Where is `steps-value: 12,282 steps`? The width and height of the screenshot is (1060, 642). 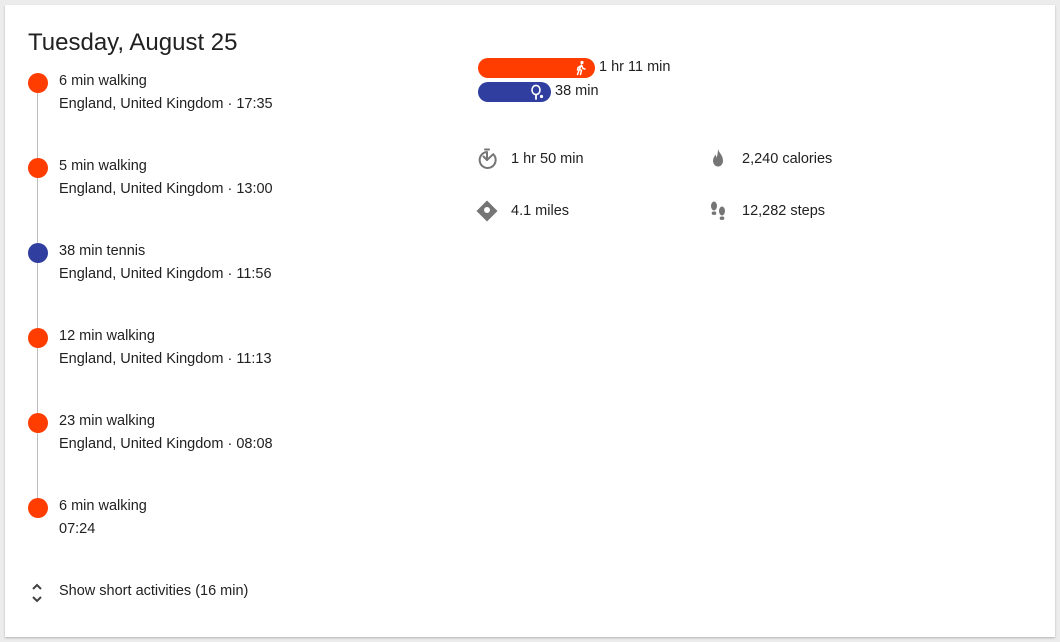
steps-value: 12,282 steps is located at coordinates (784, 211).